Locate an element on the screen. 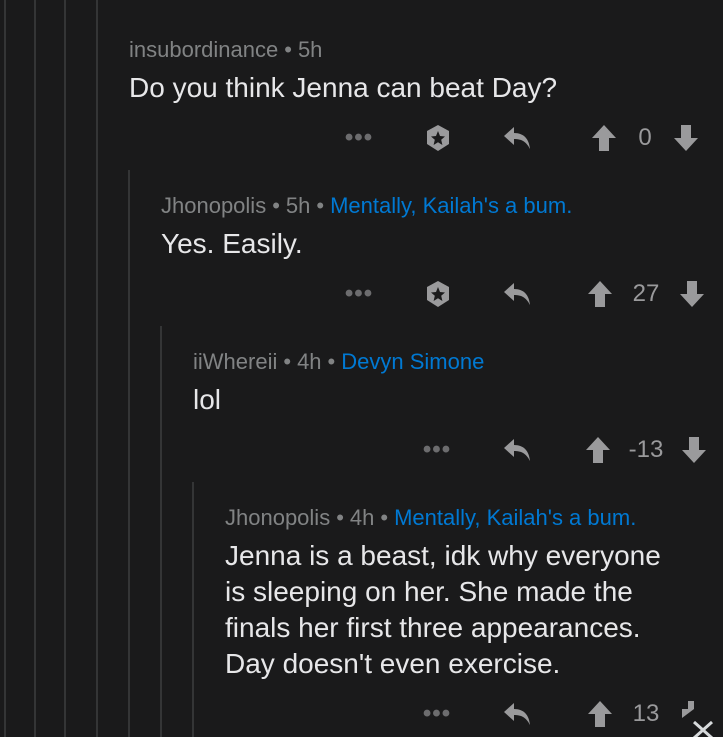  comment-meta: iiWhereii • 4h • Devyn Simone is located at coordinates (458, 362).